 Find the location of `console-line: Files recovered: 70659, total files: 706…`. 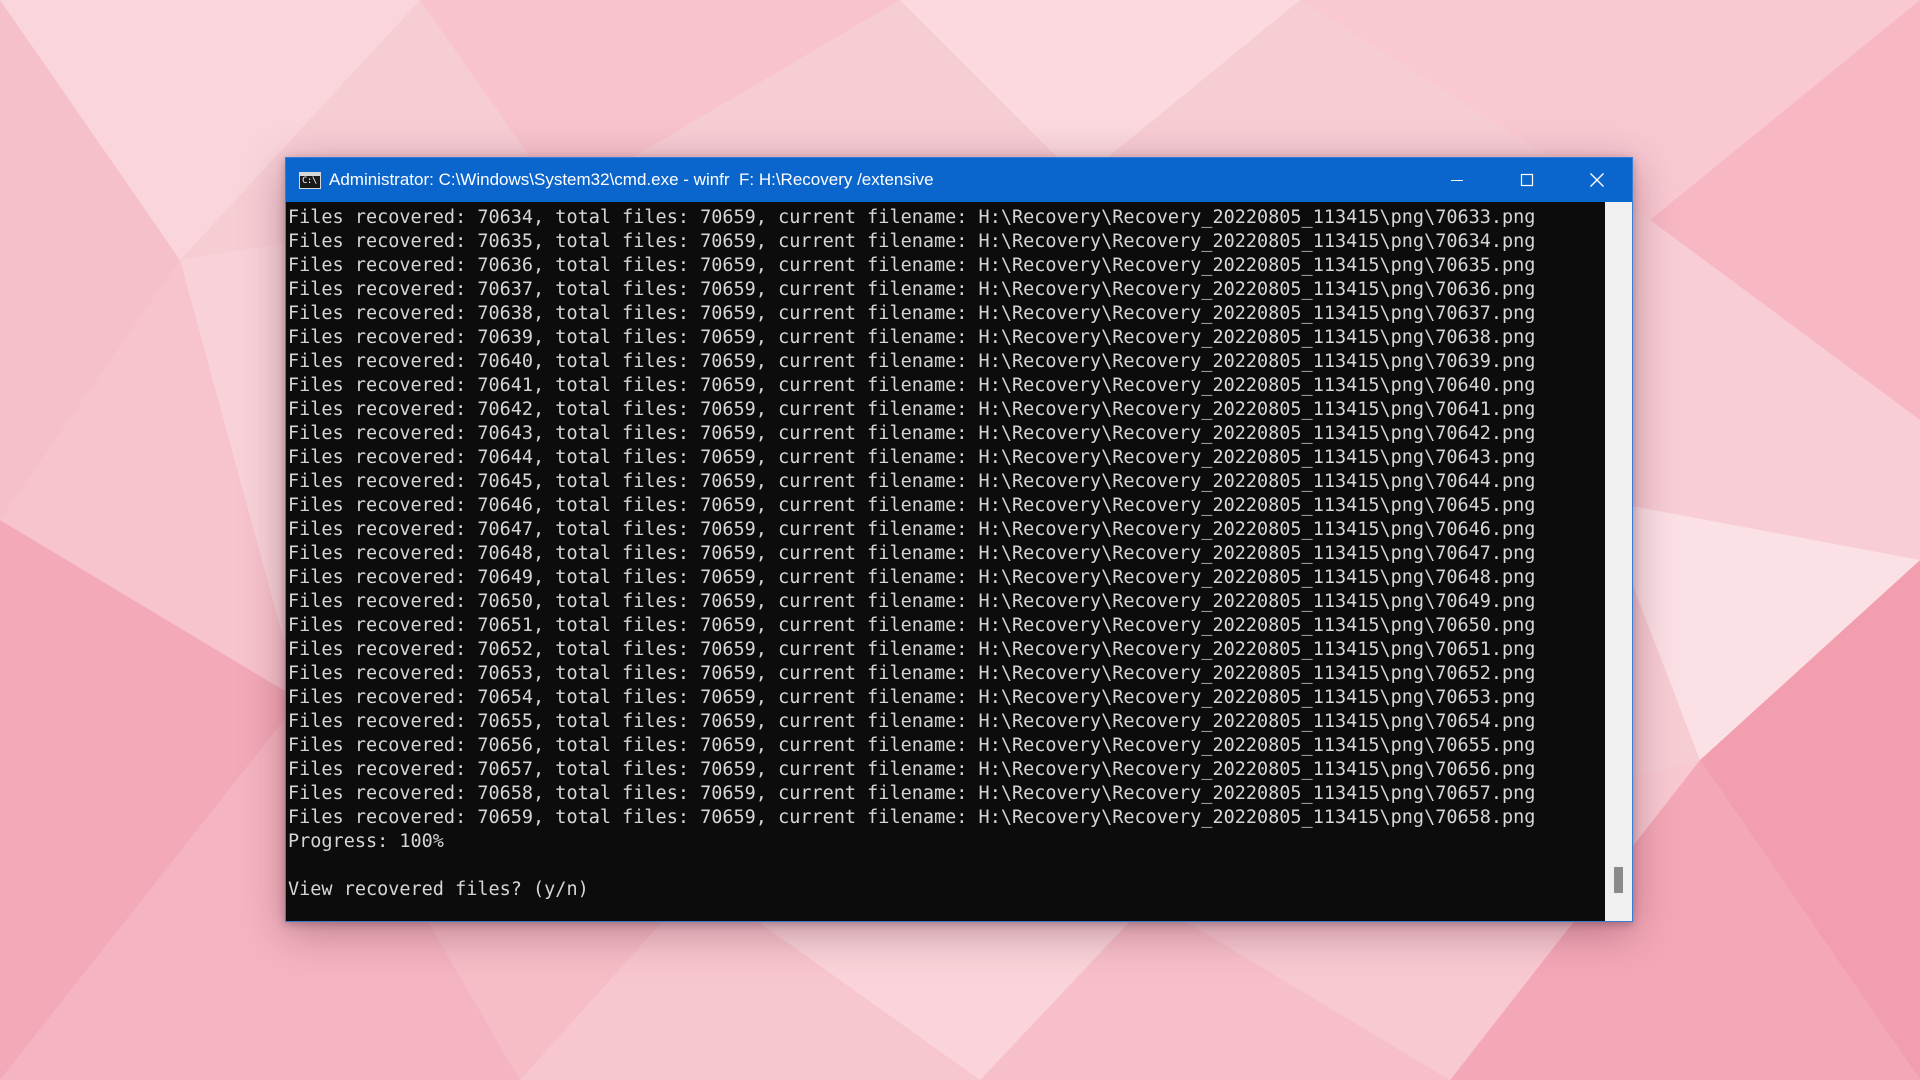

console-line: Files recovered: 70659, total files: 706… is located at coordinates (912, 817).